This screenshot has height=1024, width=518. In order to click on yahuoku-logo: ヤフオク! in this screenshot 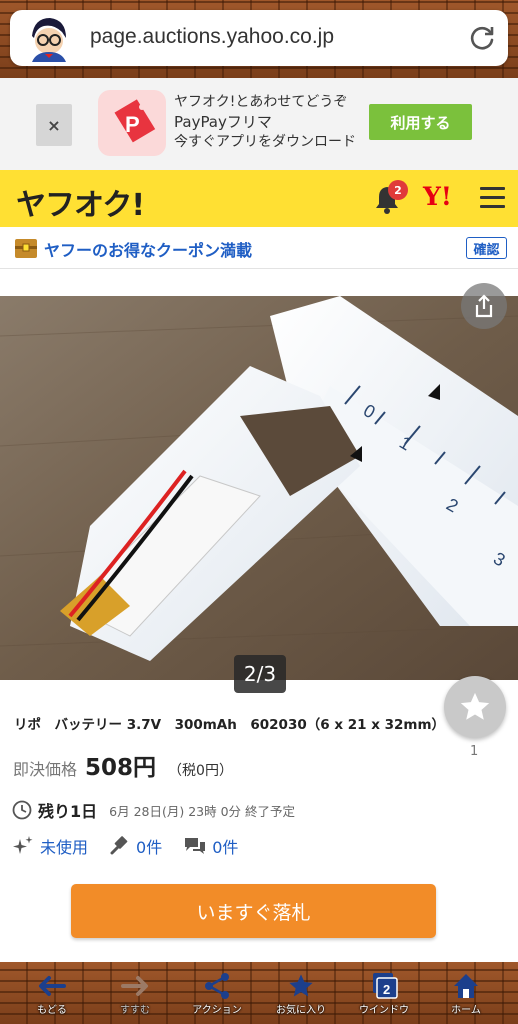, I will do `click(80, 202)`.